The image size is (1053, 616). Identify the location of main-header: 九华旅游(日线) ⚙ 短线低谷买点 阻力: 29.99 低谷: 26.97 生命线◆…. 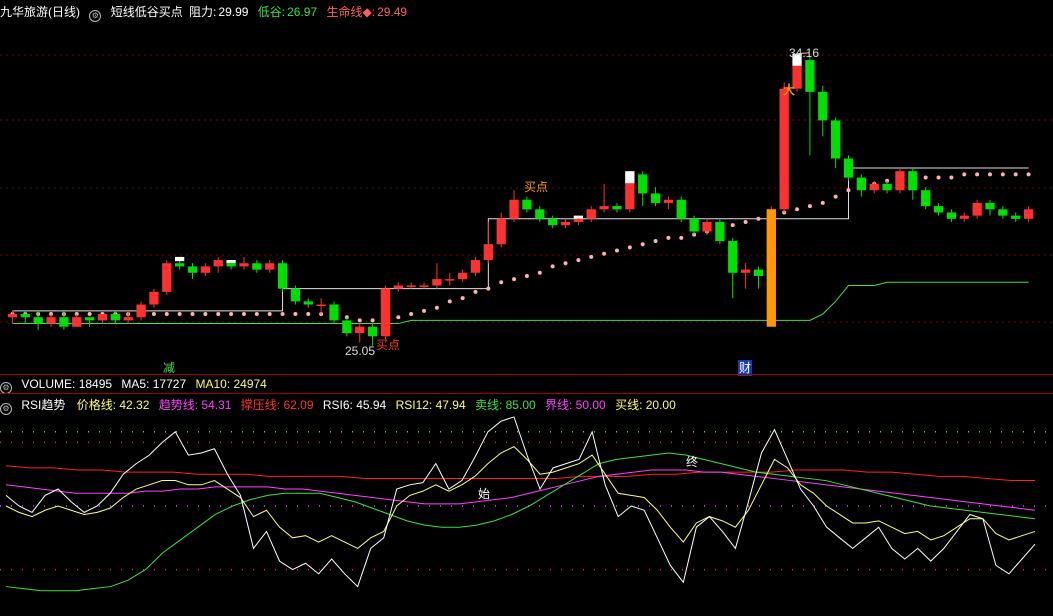
(206, 13).